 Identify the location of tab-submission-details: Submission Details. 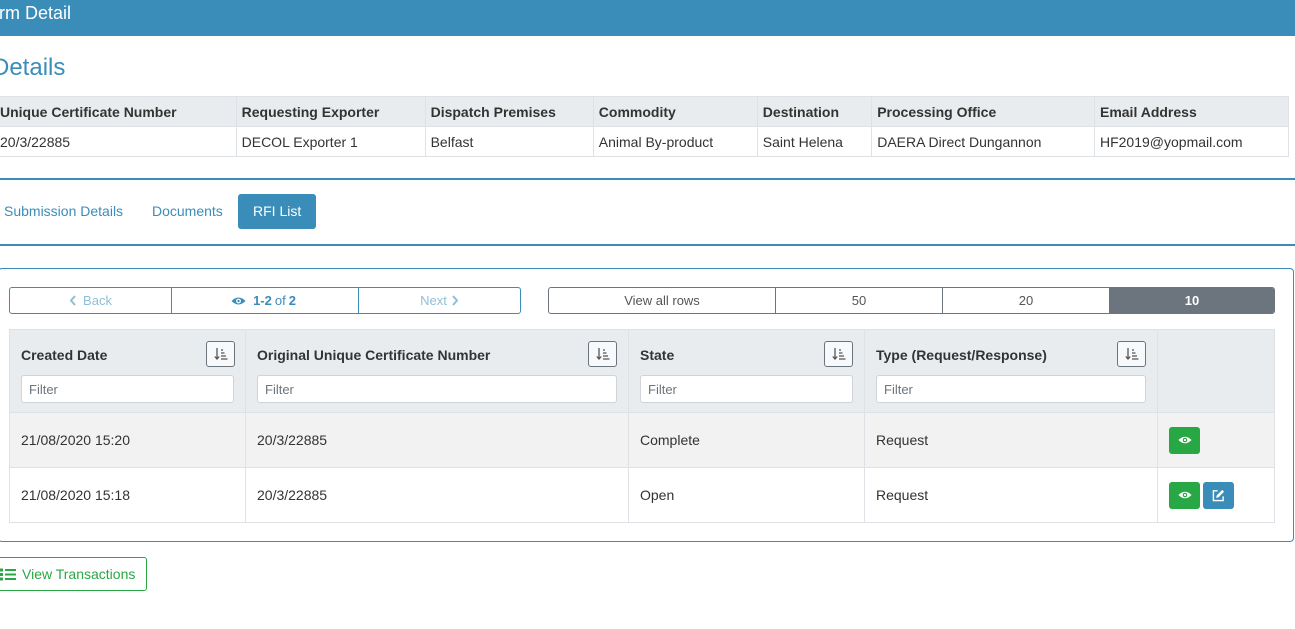
(63, 211).